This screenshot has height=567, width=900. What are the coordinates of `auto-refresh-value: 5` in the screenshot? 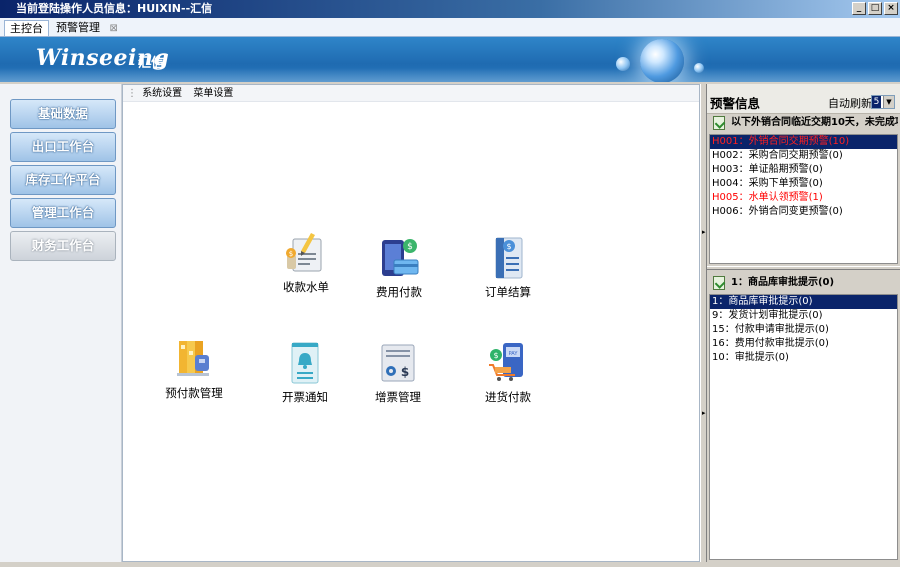 It's located at (876, 102).